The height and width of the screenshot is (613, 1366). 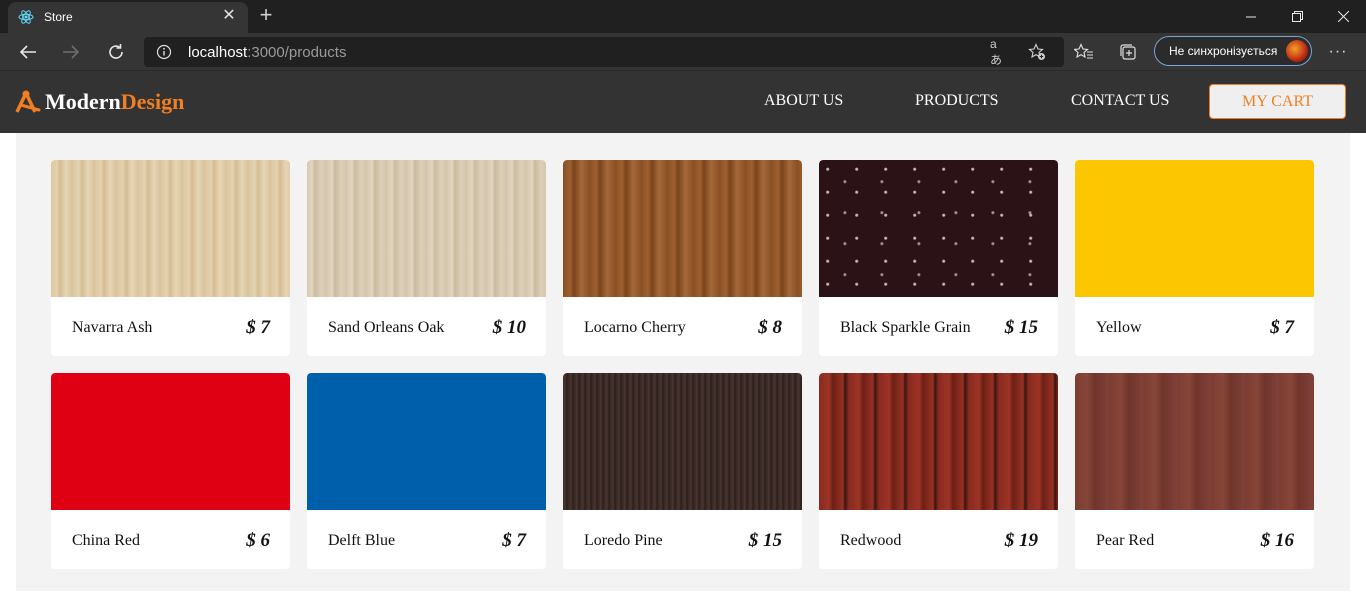 What do you see at coordinates (1277, 101) in the screenshot?
I see `my-cart-button: MY CART` at bounding box center [1277, 101].